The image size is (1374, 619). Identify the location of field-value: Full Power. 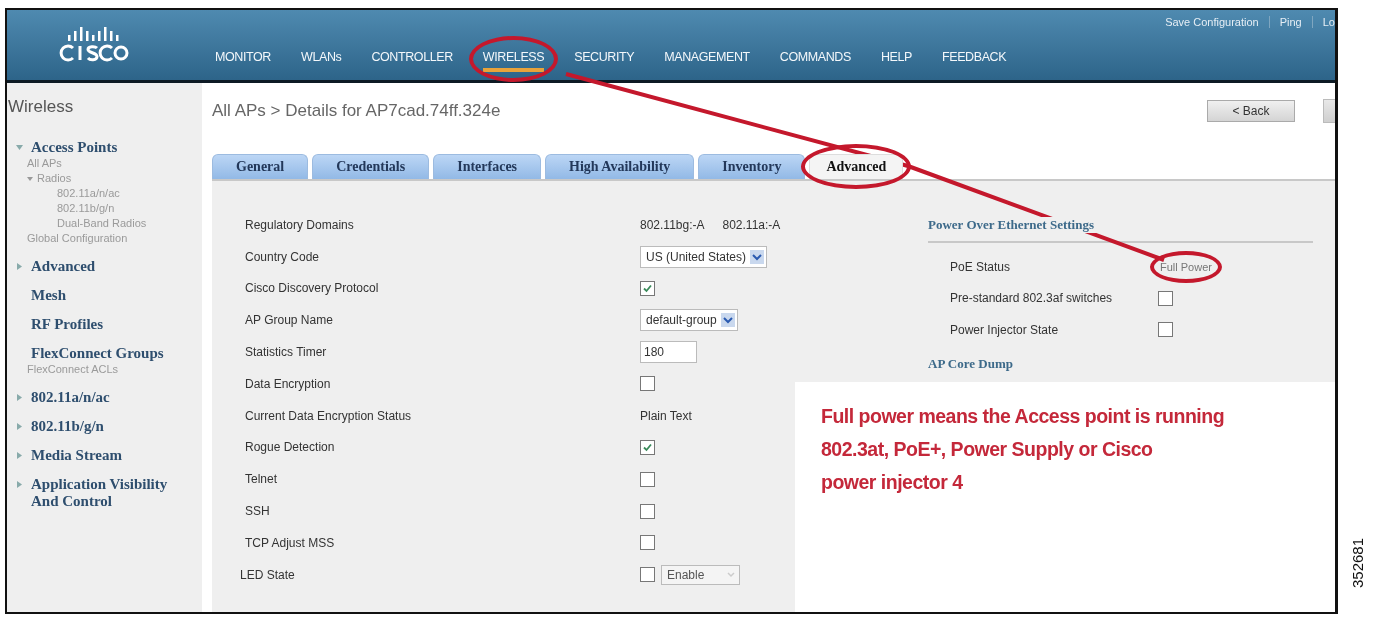
(1186, 266).